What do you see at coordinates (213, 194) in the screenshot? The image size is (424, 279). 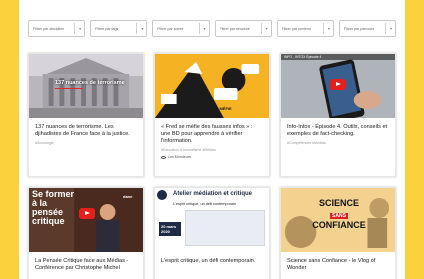 I see `thumbnail-heading: Atelier médiation et critique` at bounding box center [213, 194].